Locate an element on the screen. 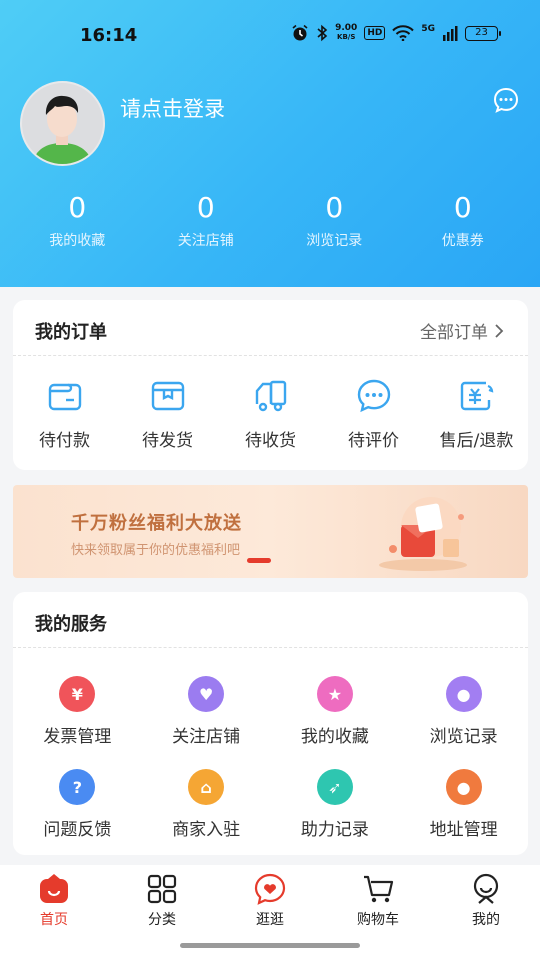 The image size is (540, 960). stat-followed-shops: 0 关注店铺 is located at coordinates (206, 220).